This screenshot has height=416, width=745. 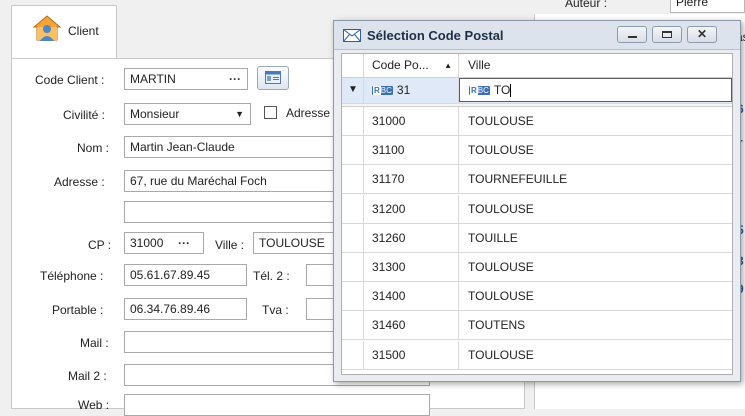 I want to click on cell-code: 31300, so click(x=411, y=267).